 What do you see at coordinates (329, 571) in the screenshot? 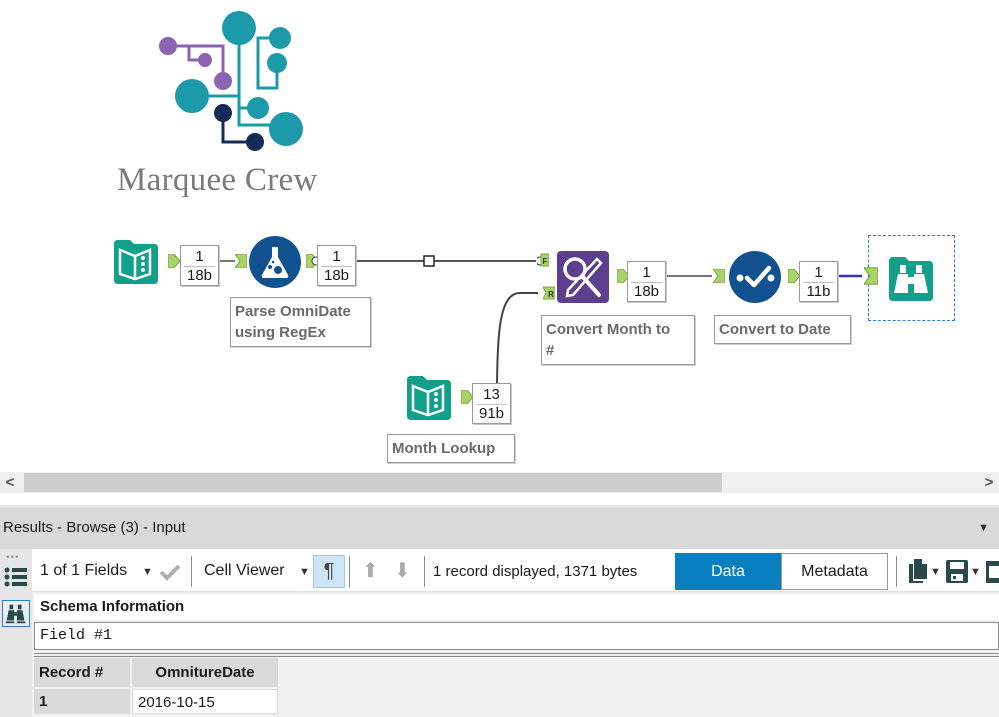
I see `show-whitespace-toggle: ¶` at bounding box center [329, 571].